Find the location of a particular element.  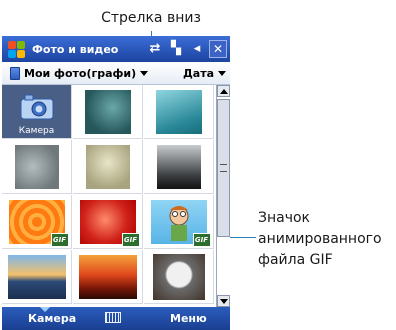

volume-icon: ◂ is located at coordinates (197, 49).